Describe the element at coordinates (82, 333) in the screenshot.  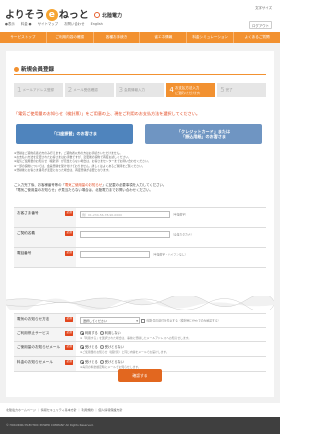
I see `service-radio-use` at that location.